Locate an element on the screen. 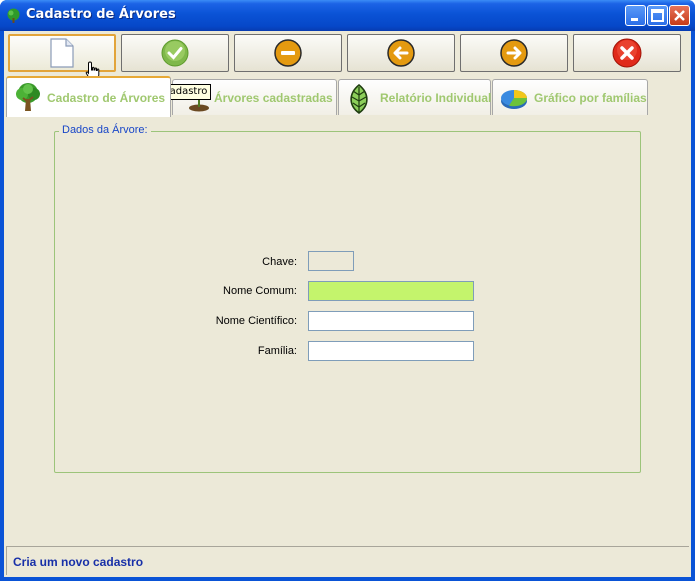 This screenshot has width=695, height=581. orange-right-arrow-icon is located at coordinates (514, 53).